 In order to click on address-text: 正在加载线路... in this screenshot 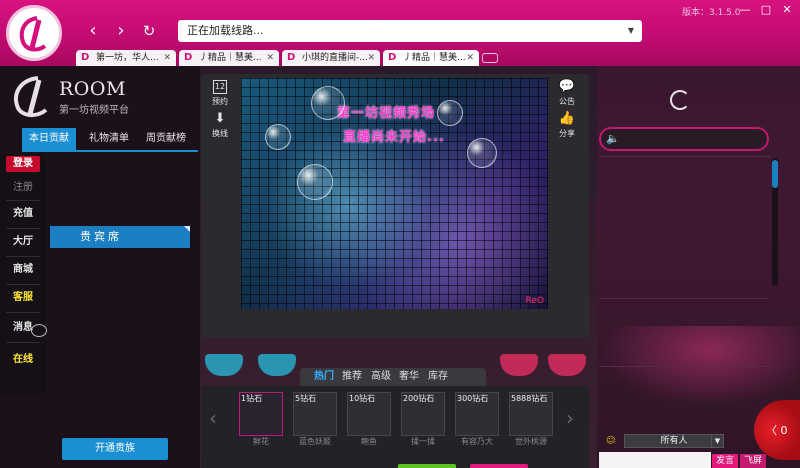, I will do `click(225, 30)`.